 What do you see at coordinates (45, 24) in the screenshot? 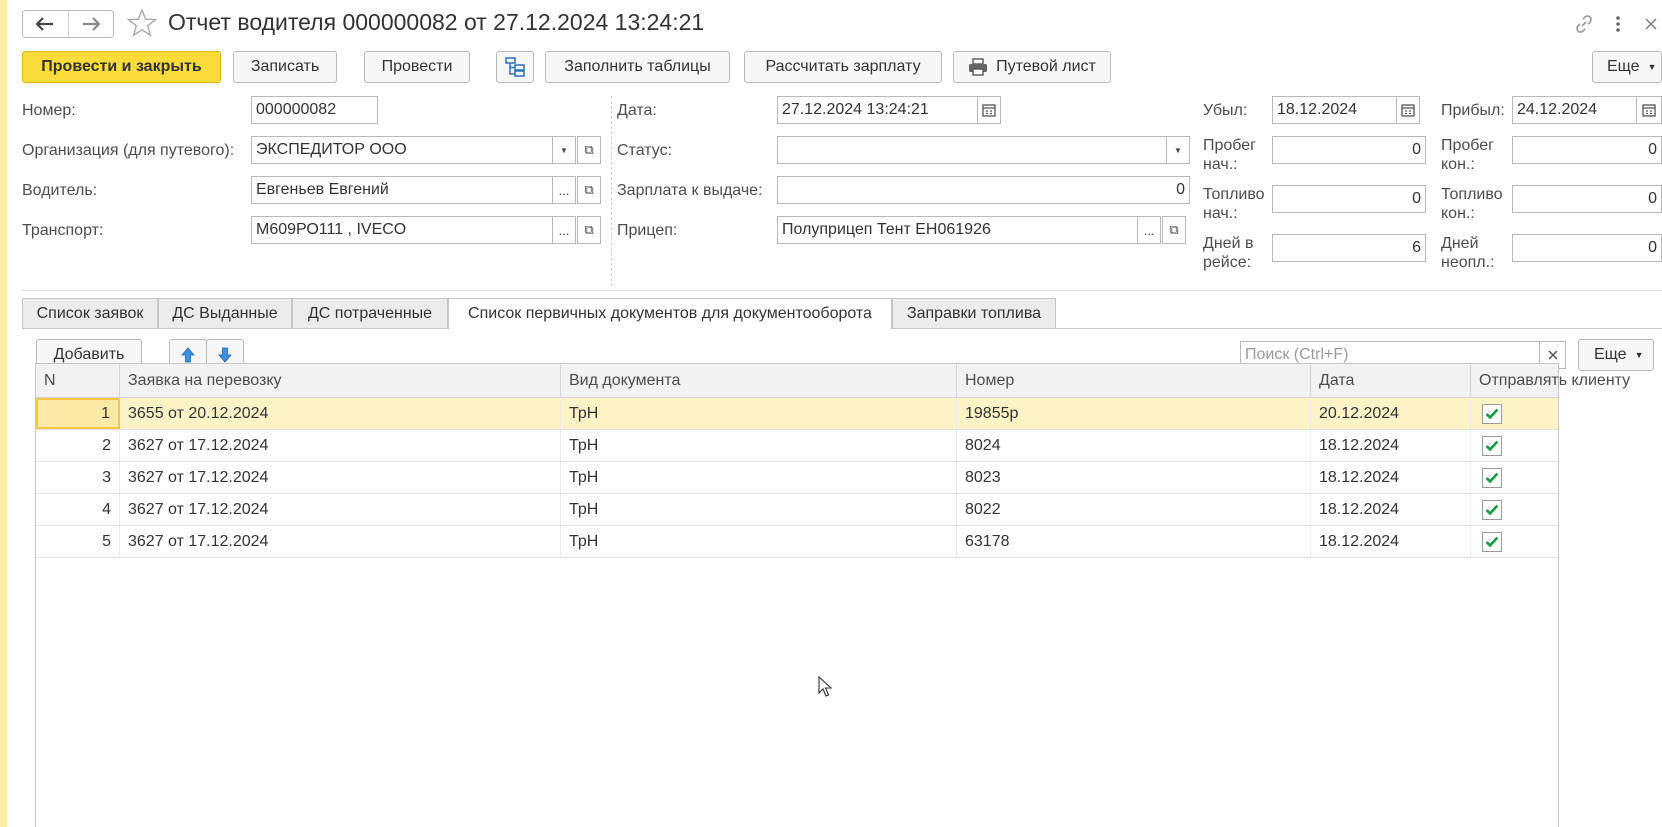
I see `back-button` at bounding box center [45, 24].